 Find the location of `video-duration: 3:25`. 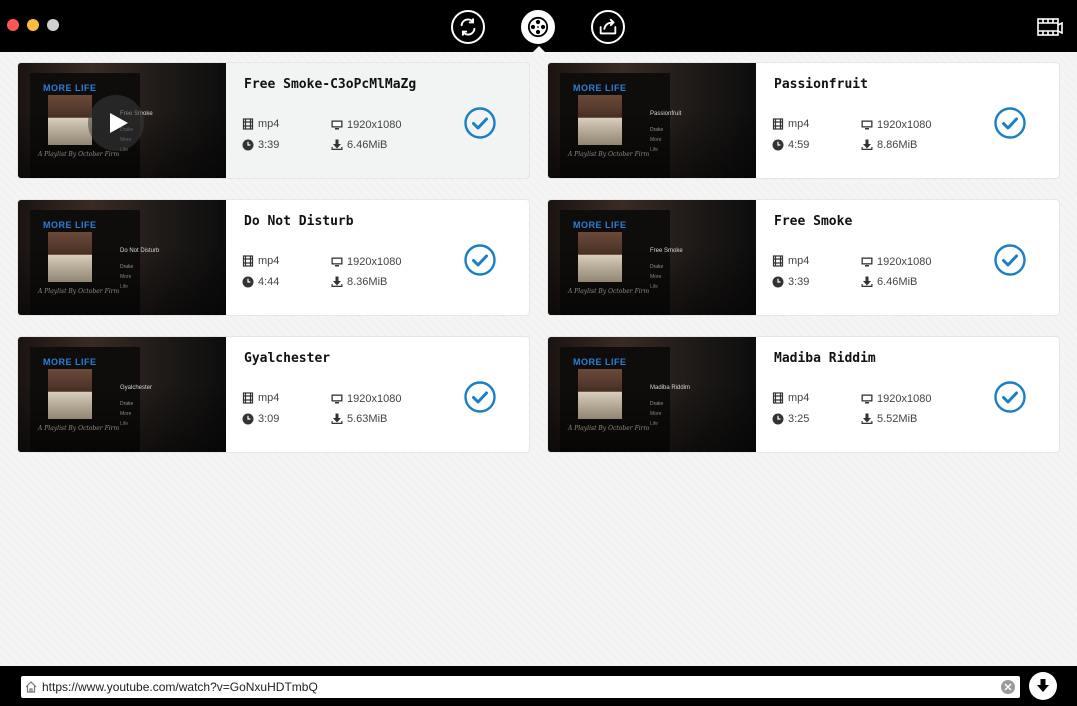

video-duration: 3:25 is located at coordinates (790, 419).